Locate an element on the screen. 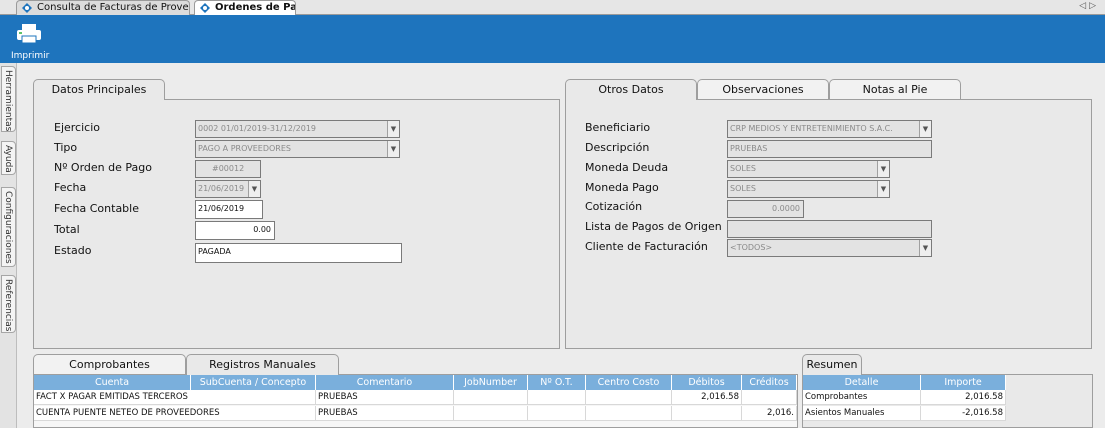 The height and width of the screenshot is (428, 1105). tipo-value: PAGO A PROVEEDORES is located at coordinates (244, 148).